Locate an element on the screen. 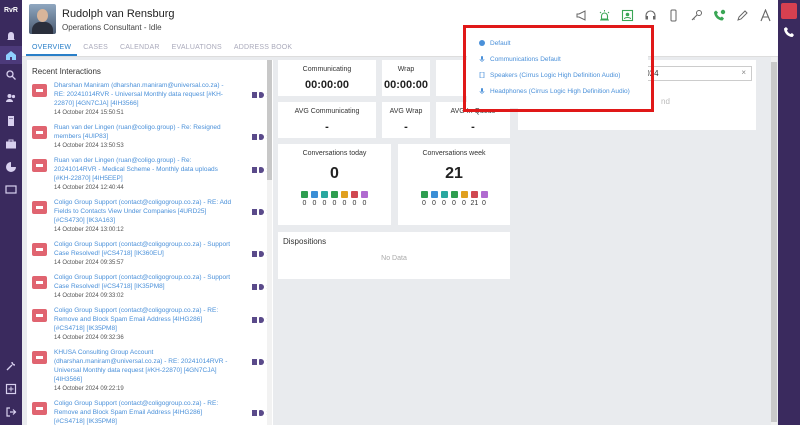 The width and height of the screenshot is (800, 425). avg-queue-value: - is located at coordinates (473, 127).